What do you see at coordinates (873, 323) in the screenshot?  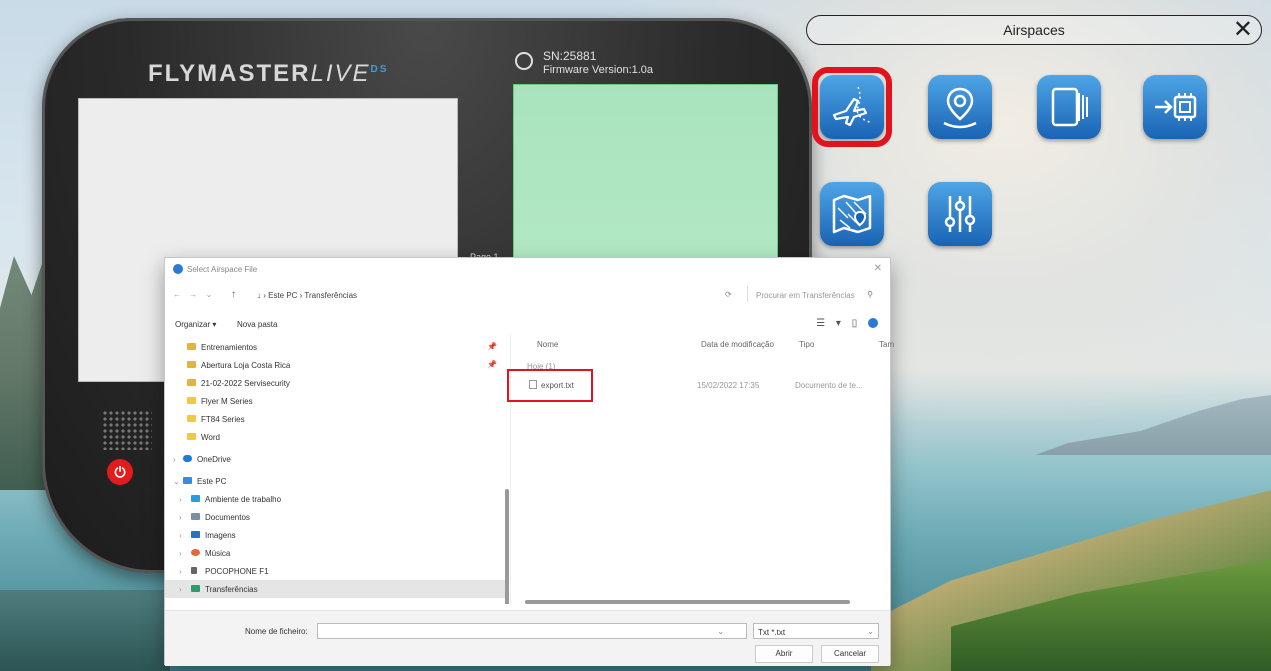 I see `help-icon` at bounding box center [873, 323].